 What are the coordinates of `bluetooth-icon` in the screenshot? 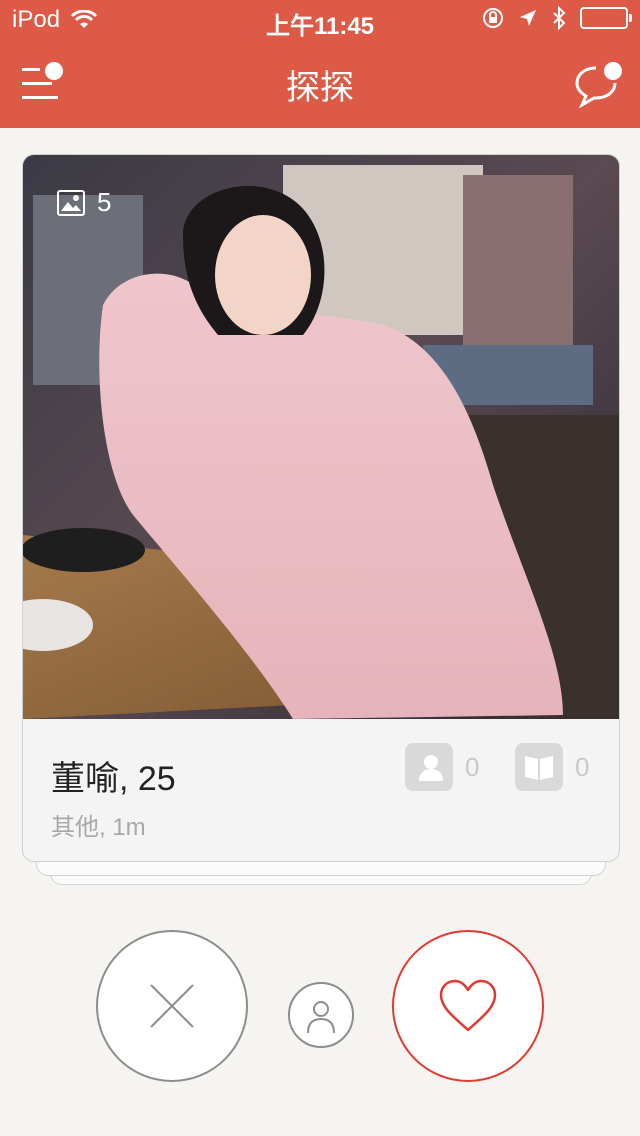 It's located at (559, 18).